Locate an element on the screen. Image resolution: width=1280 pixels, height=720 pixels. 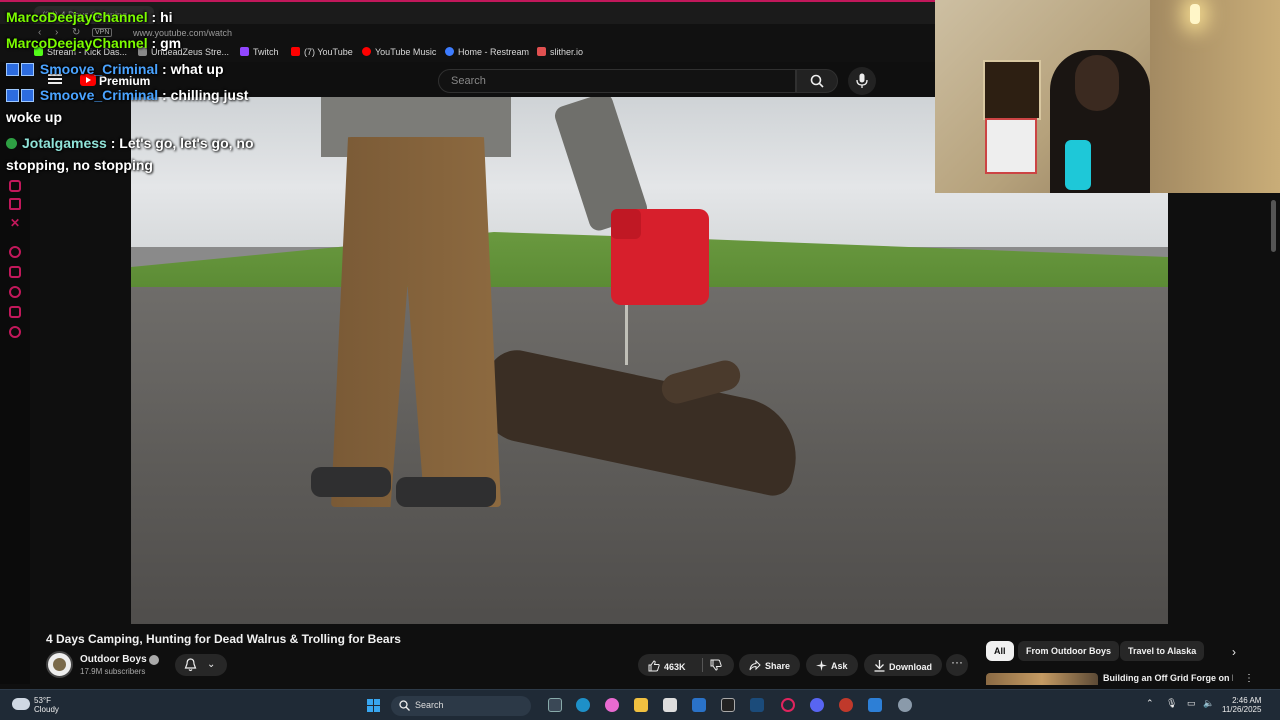
copilot-icon is located at coordinates (612, 705).